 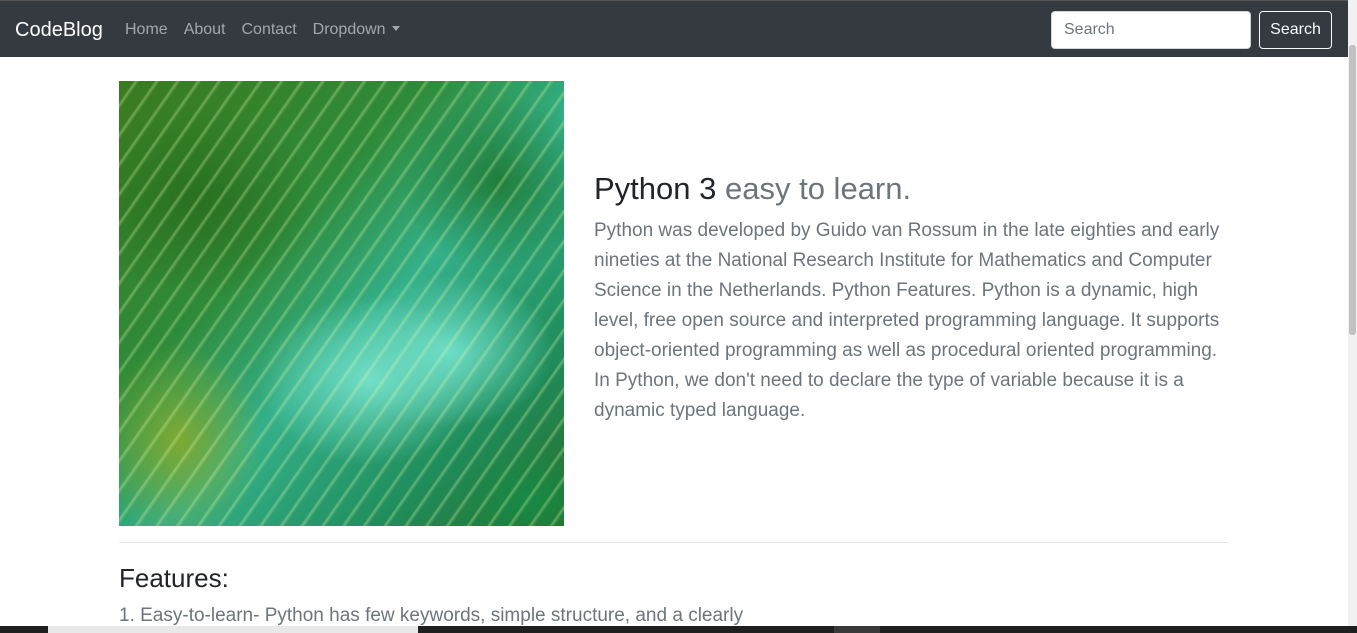 What do you see at coordinates (349, 29) in the screenshot?
I see `nav-dropdown-label: Dropdown` at bounding box center [349, 29].